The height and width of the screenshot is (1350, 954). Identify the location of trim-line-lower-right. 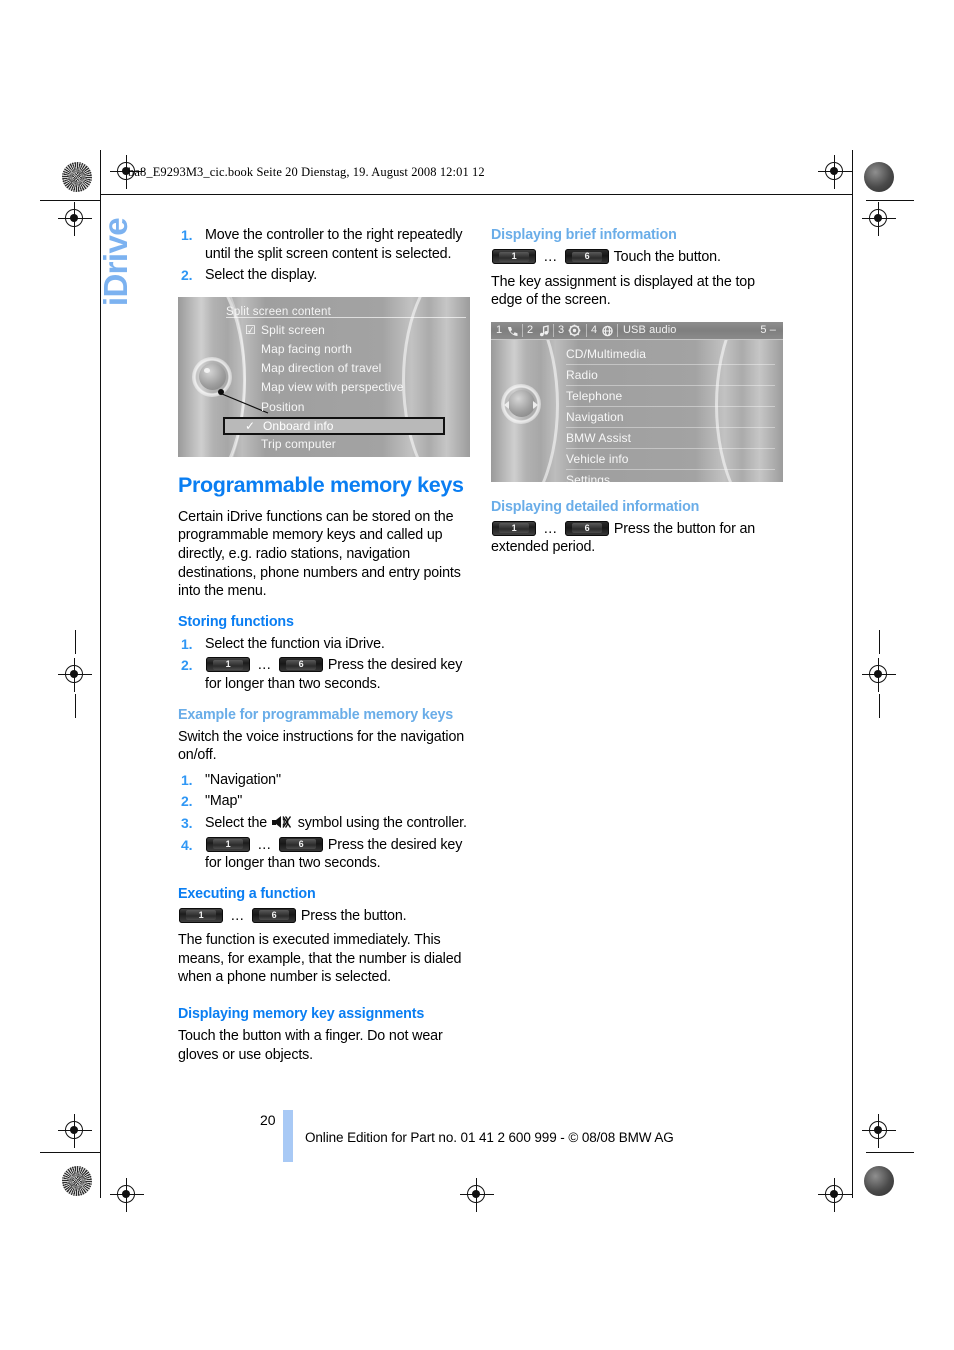
(890, 1153).